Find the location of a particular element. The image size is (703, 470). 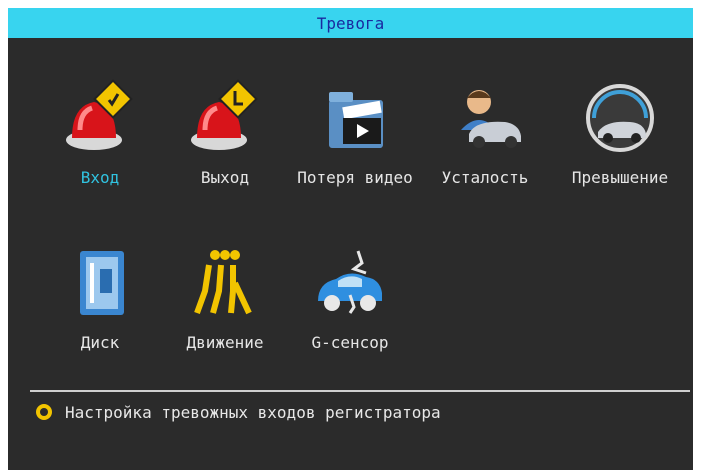

frame-left is located at coordinates (4, 235).